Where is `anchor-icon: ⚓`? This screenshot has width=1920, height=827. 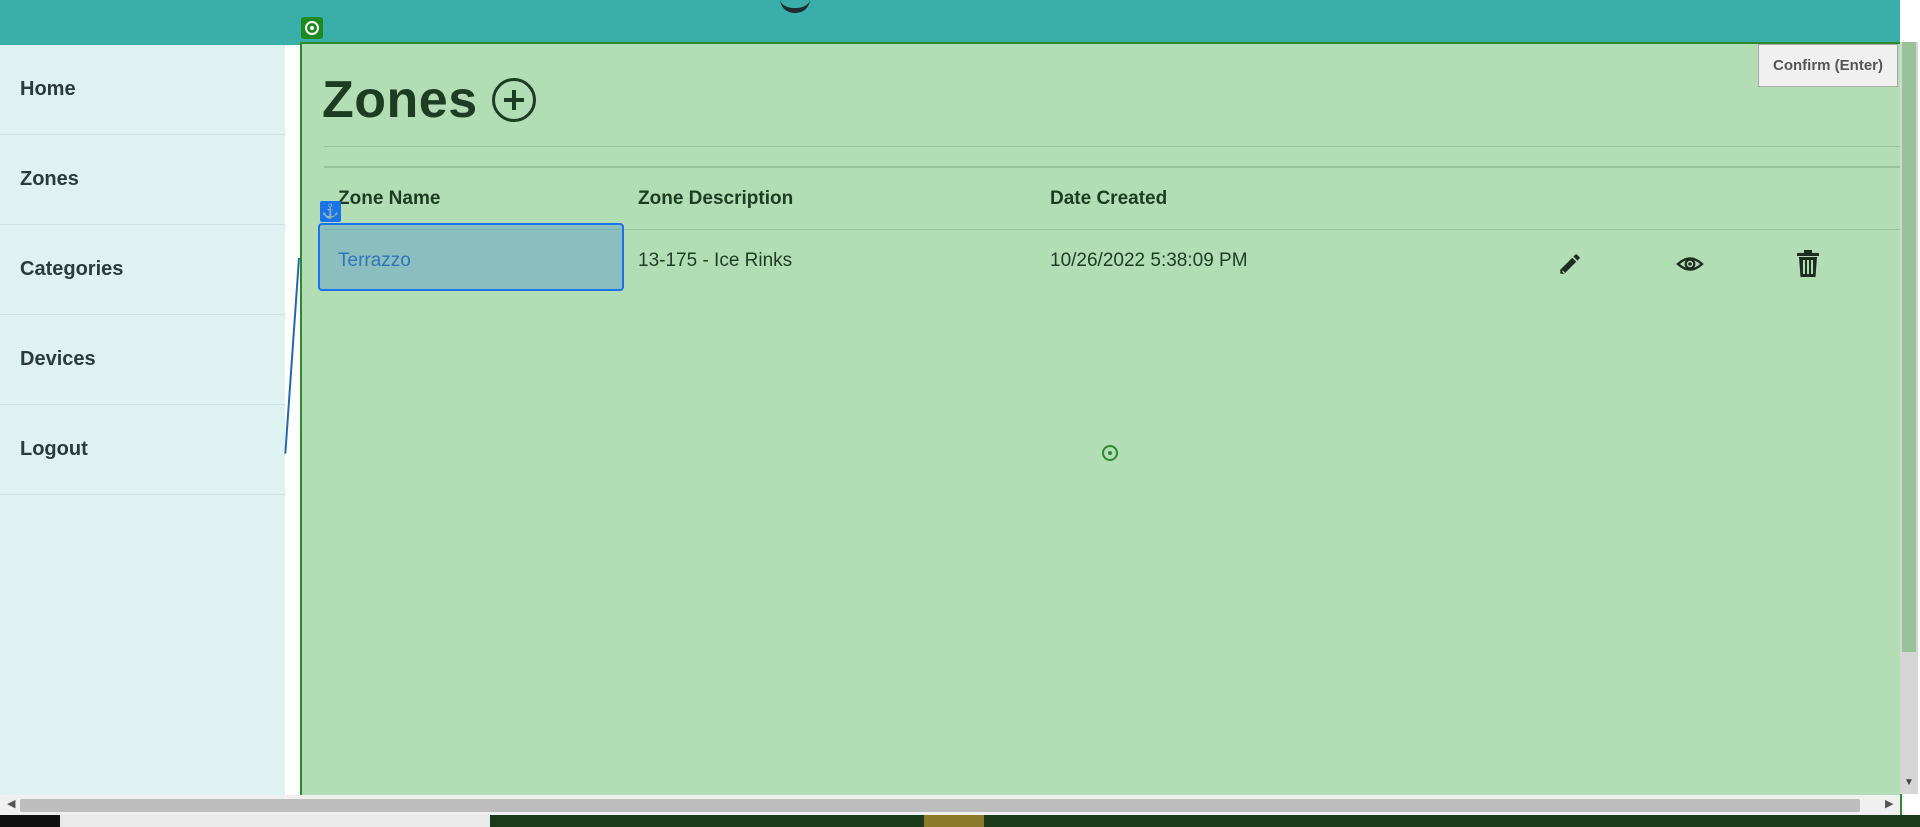 anchor-icon: ⚓ is located at coordinates (330, 211).